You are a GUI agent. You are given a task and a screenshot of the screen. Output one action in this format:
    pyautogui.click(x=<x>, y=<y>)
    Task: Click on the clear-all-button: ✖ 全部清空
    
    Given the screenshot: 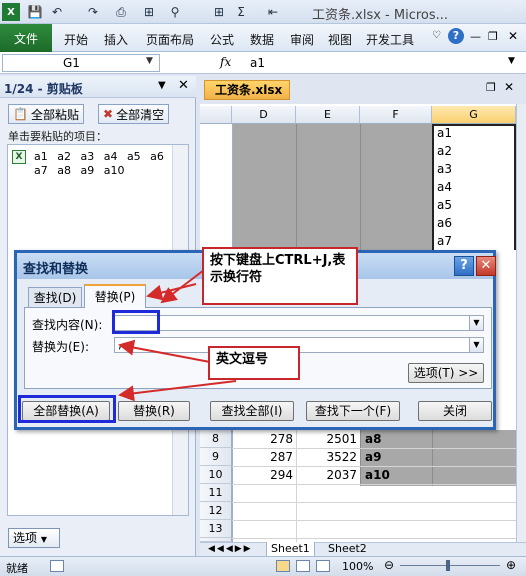 What is the action you would take?
    pyautogui.click(x=134, y=114)
    